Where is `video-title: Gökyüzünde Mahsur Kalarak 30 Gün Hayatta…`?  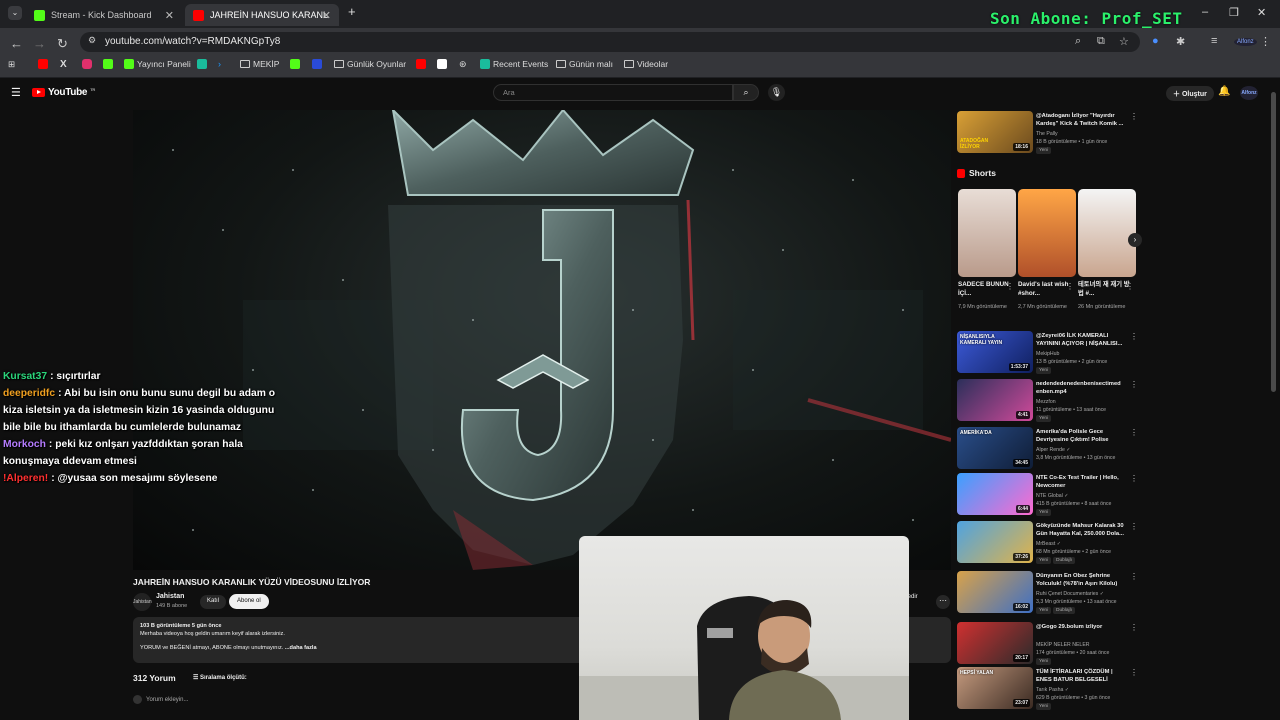 video-title: Gökyüzünde Mahsur Kalarak 30 Gün Hayatta… is located at coordinates (1080, 530).